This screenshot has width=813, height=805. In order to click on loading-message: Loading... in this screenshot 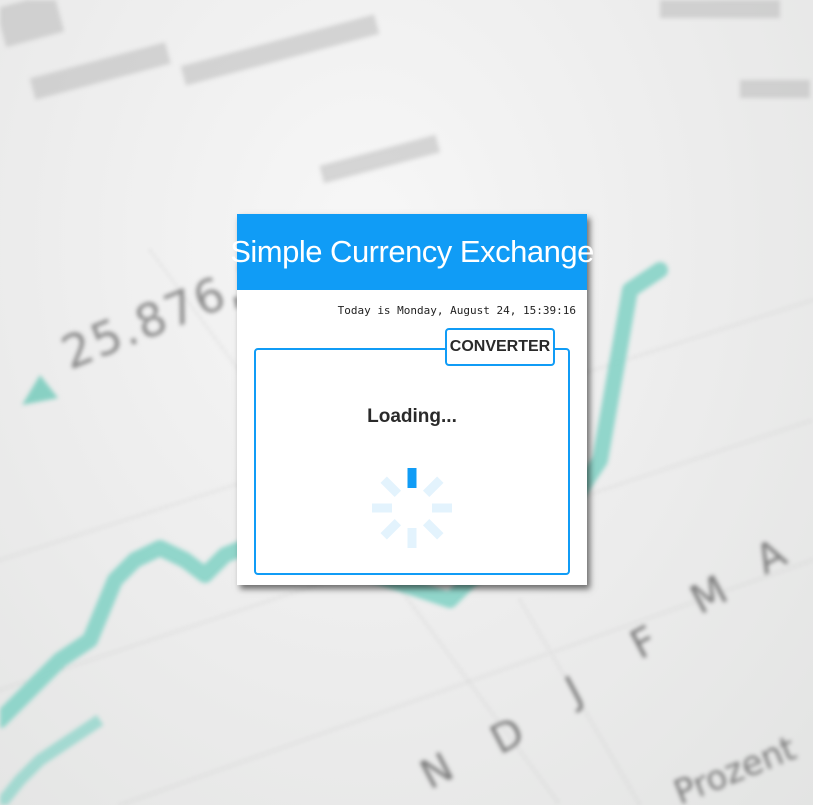, I will do `click(412, 416)`.